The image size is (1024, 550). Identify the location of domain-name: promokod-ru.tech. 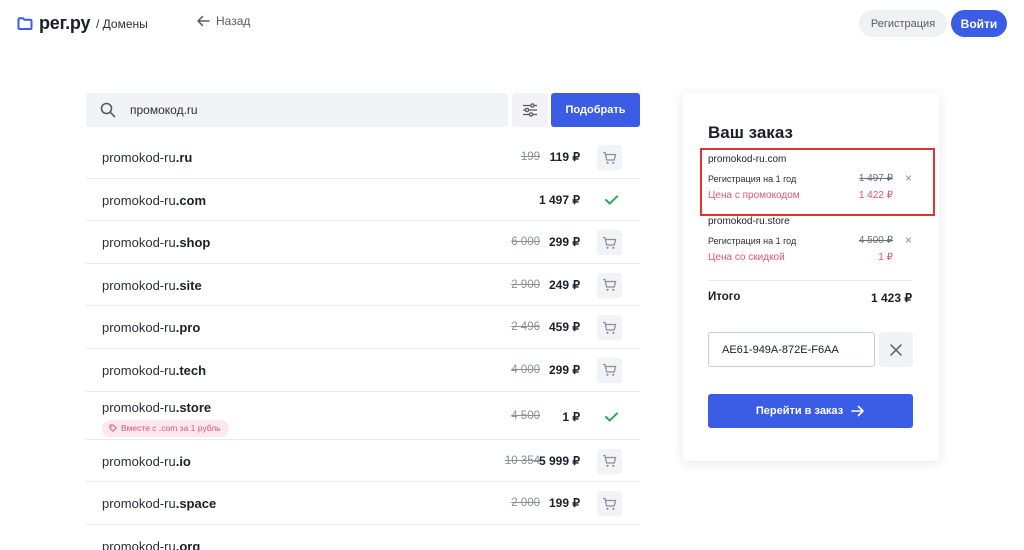
(154, 370).